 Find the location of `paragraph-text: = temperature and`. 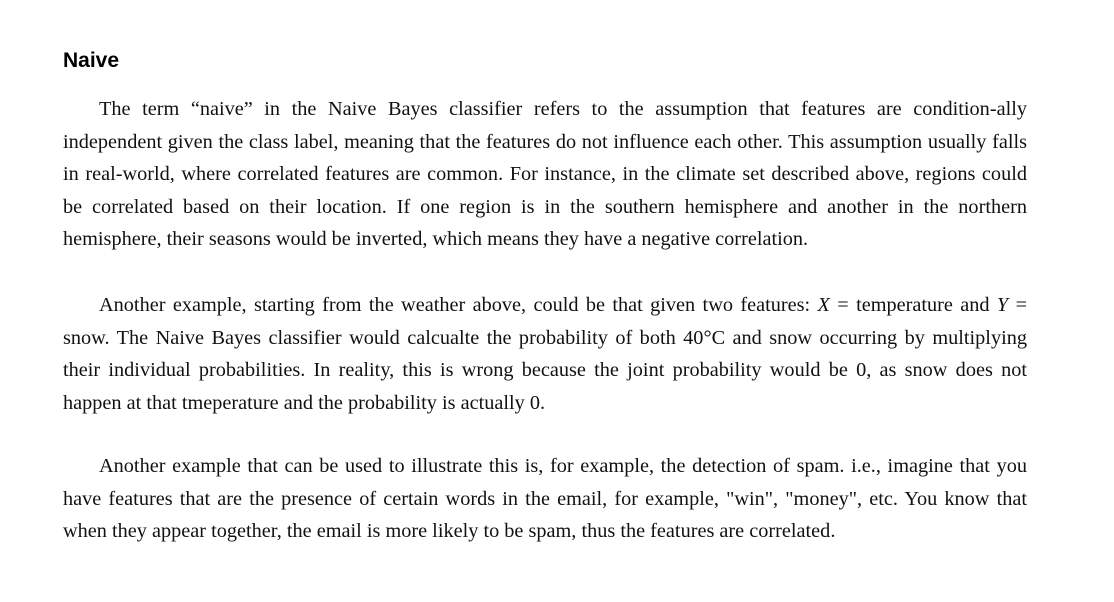

paragraph-text: = temperature and is located at coordinates (913, 305).